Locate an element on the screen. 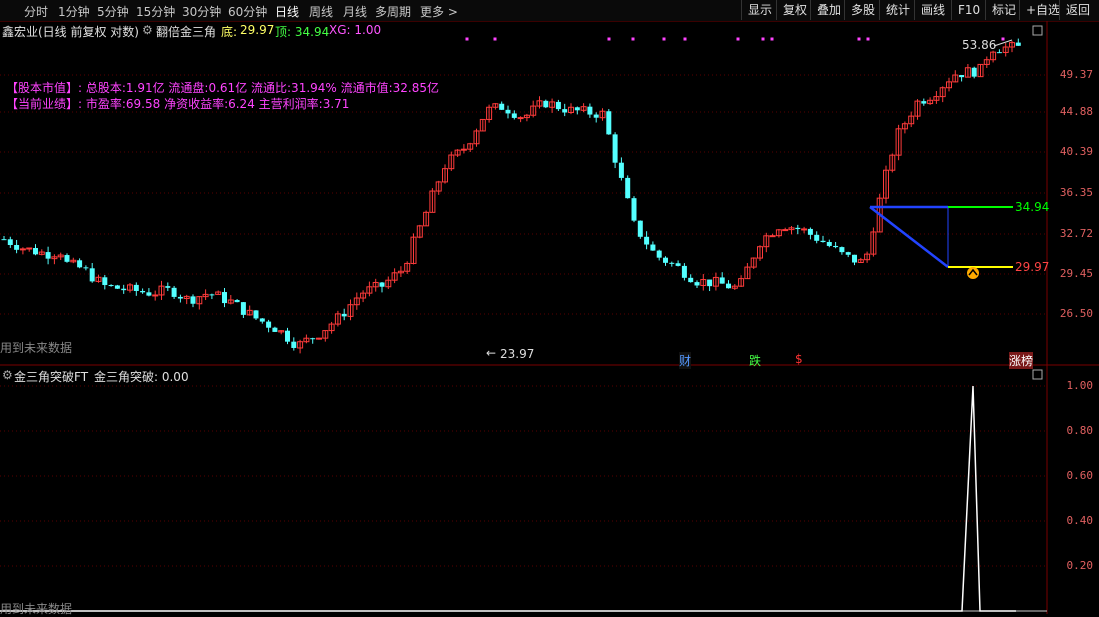  event-financial: 财 is located at coordinates (685, 360).